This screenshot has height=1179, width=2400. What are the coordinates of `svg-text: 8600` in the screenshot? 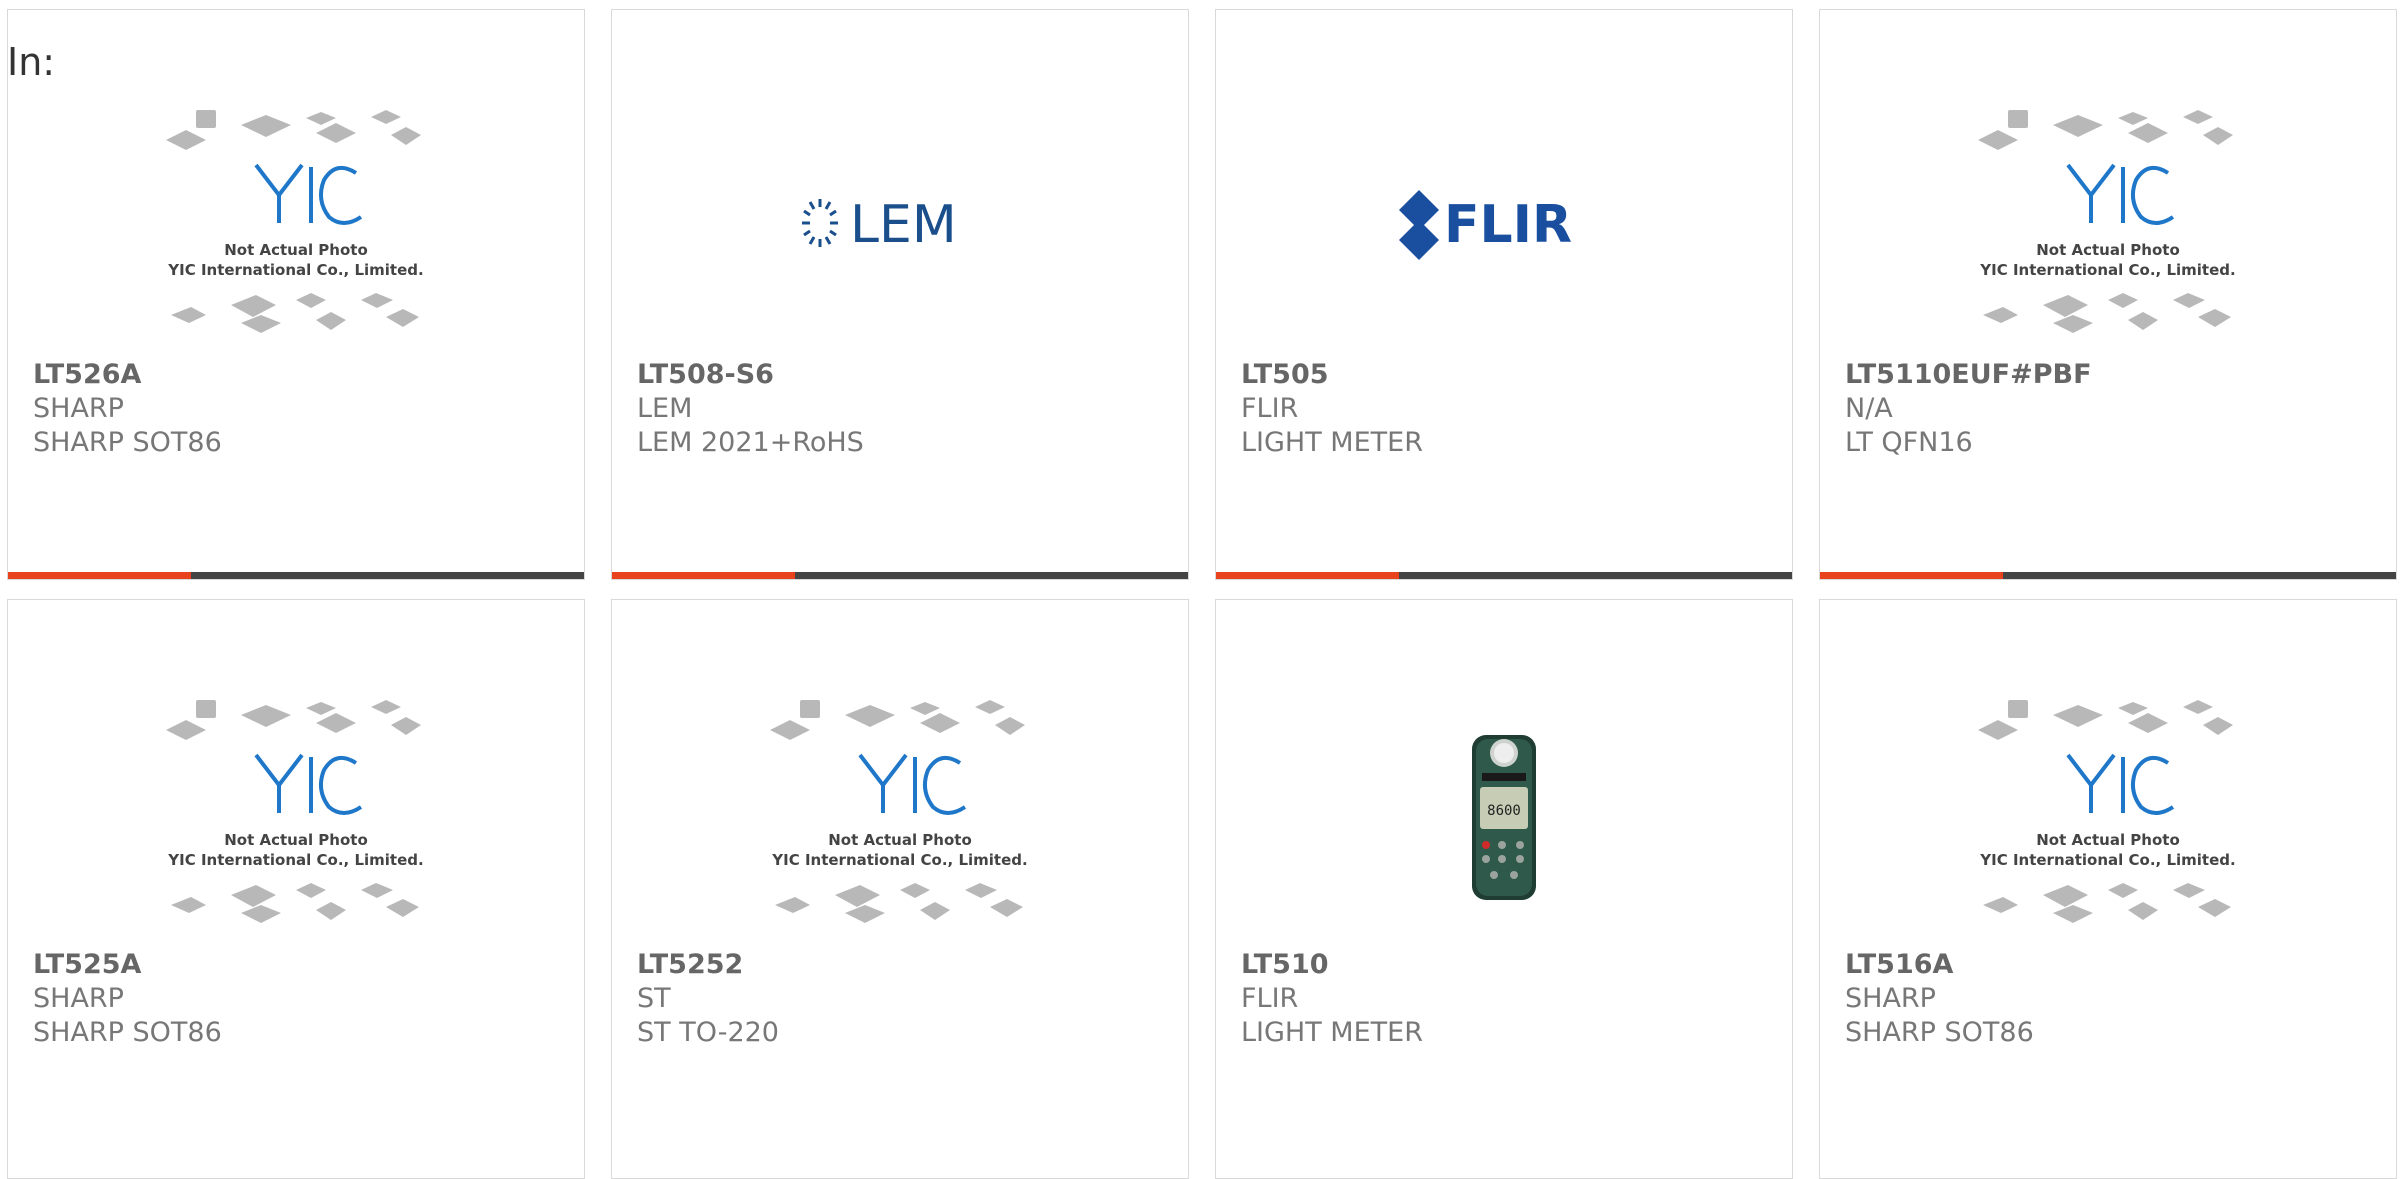 It's located at (1504, 811).